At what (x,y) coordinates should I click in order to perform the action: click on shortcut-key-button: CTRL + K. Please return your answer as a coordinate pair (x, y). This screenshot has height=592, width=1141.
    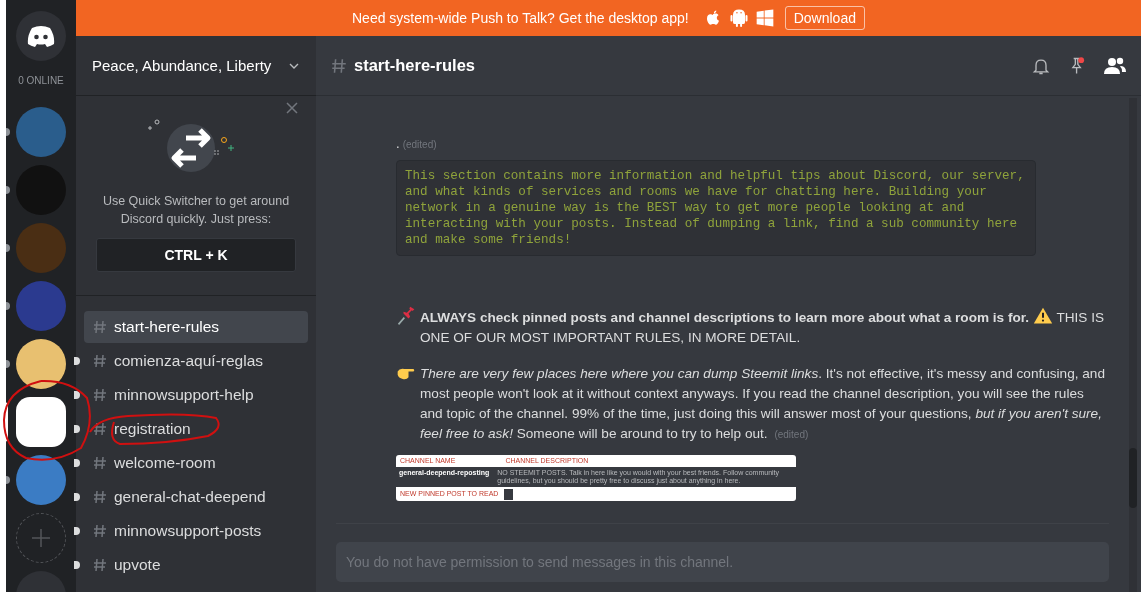
    Looking at the image, I should click on (196, 255).